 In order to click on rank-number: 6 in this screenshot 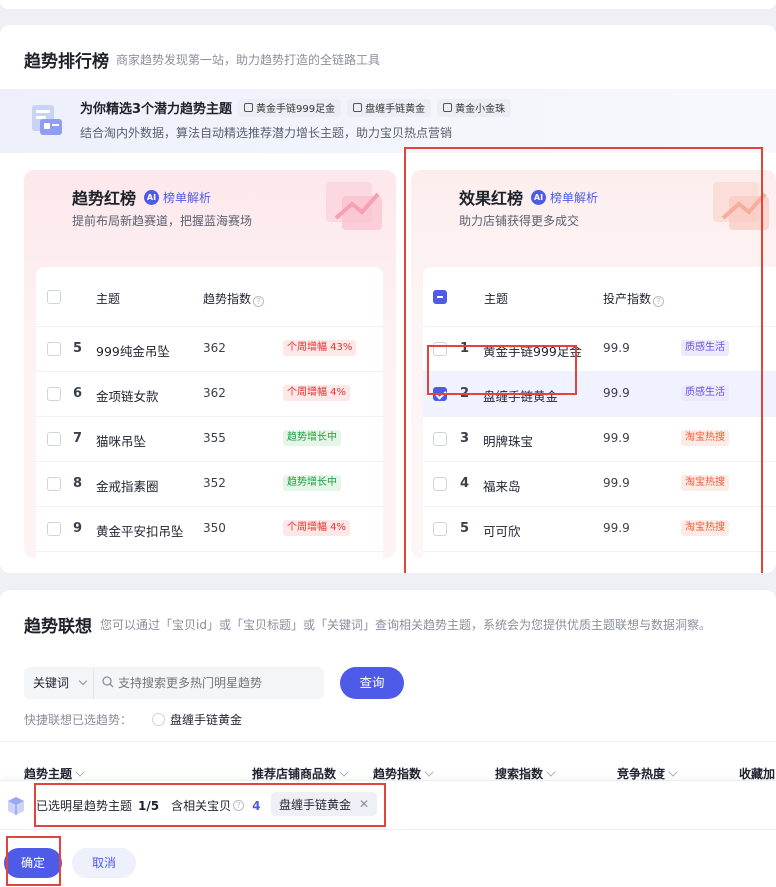, I will do `click(78, 393)`.